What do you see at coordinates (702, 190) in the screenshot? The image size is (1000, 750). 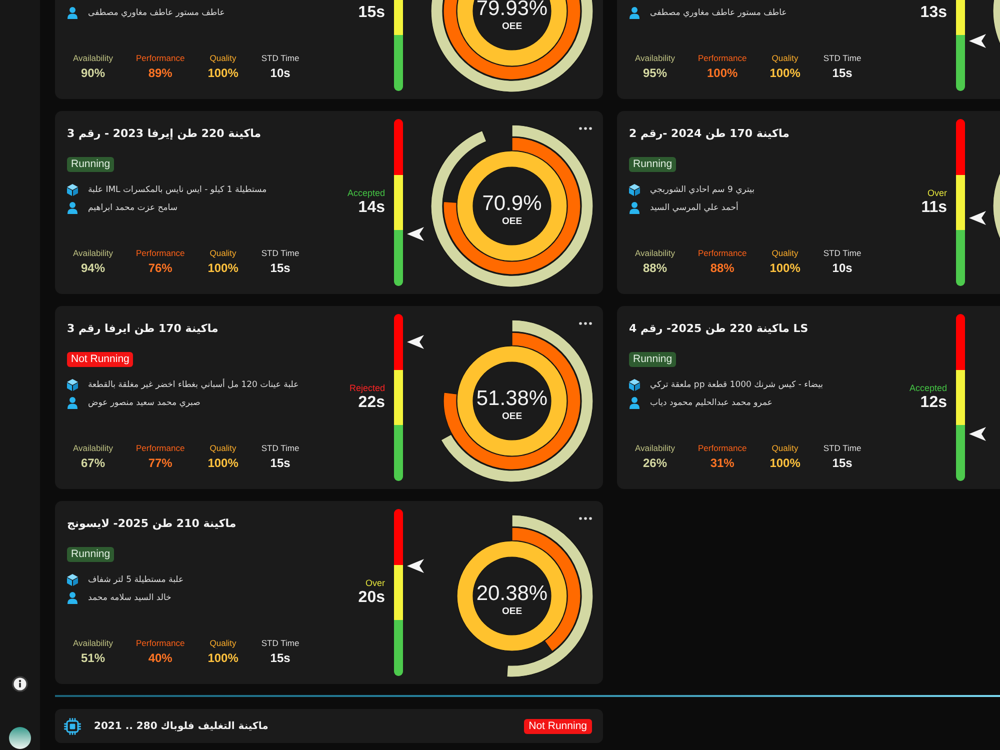 I see `product-name: بيتري 9 سم احادي الشوربجي` at bounding box center [702, 190].